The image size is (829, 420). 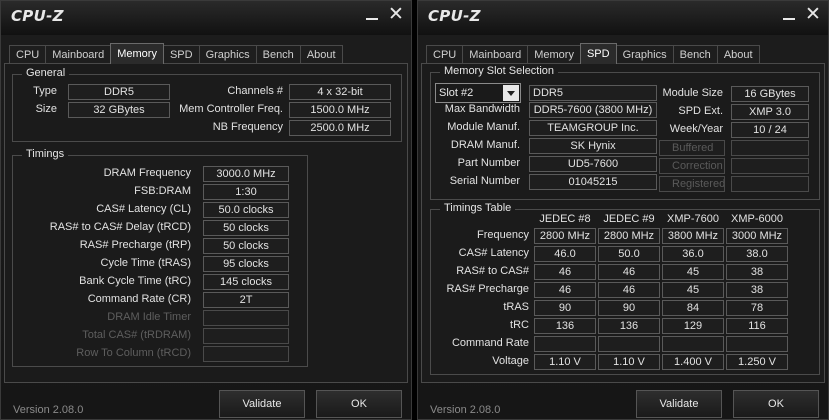 I want to click on timing-cell: 84, so click(x=693, y=308).